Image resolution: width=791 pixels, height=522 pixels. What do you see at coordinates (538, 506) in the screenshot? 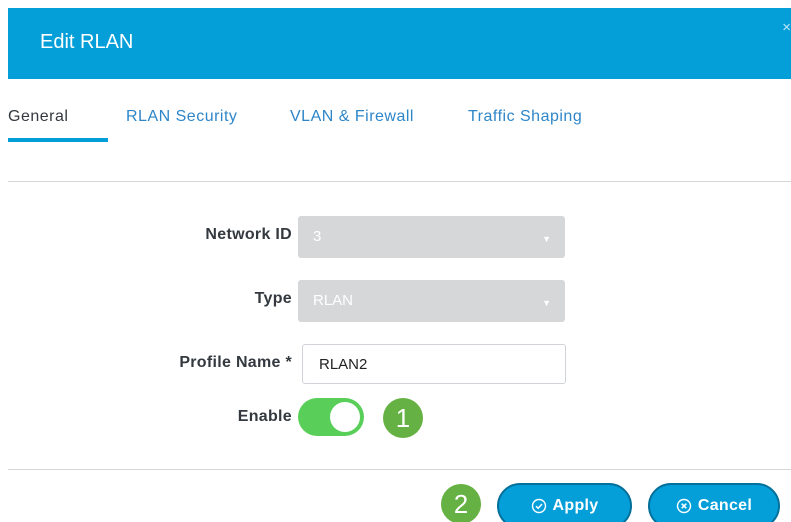
I see `check-circle-icon` at bounding box center [538, 506].